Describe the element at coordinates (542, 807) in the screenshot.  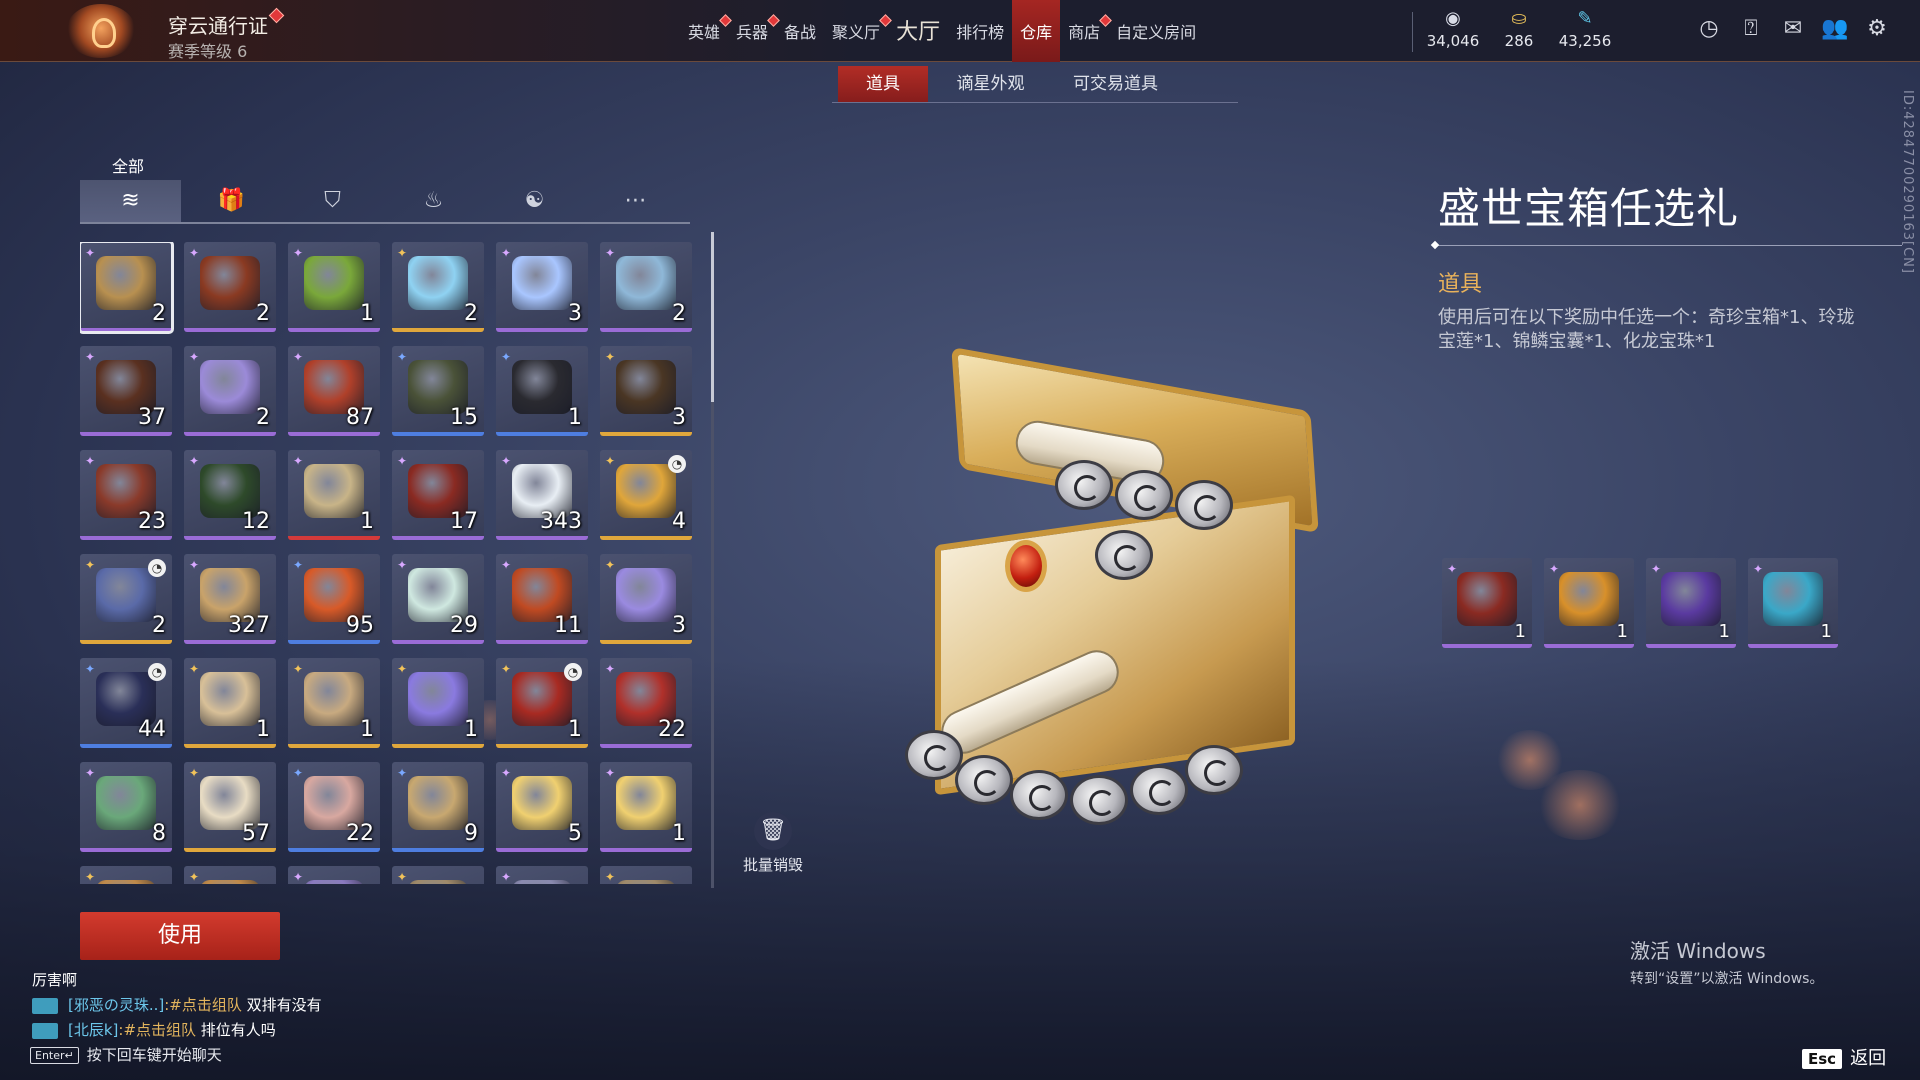
I see `inventory-slot: ✦ 5` at that location.